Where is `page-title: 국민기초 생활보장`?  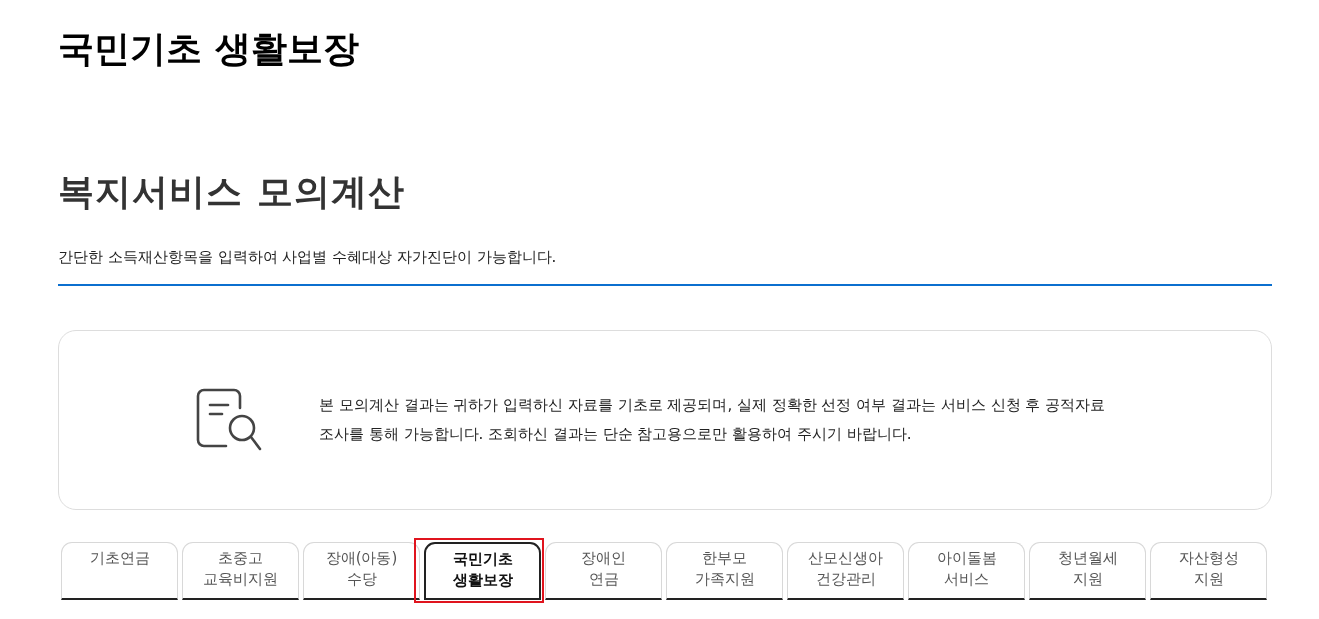
page-title: 국민기초 생활보장 is located at coordinates (208, 49).